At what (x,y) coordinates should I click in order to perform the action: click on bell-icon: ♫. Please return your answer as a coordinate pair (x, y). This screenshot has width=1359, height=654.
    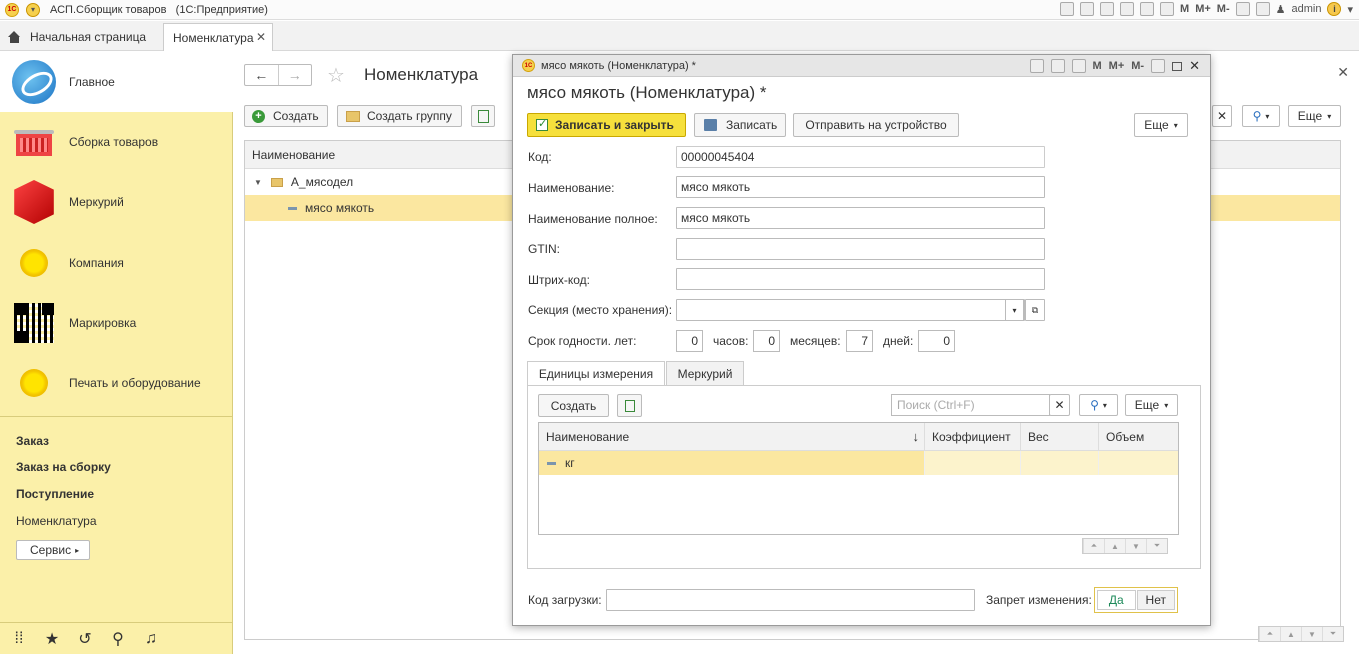
    Looking at the image, I should click on (151, 639).